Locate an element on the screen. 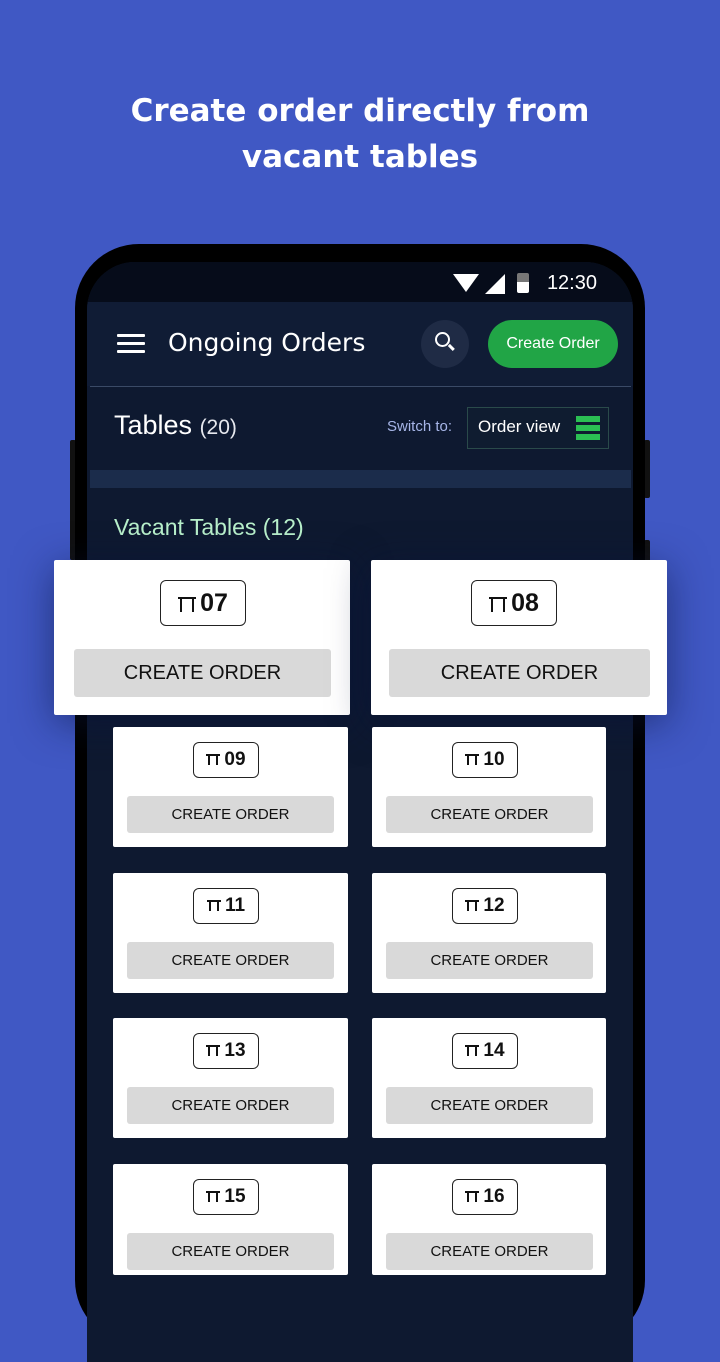 This screenshot has width=720, height=1362. create-order-button-table-16: CREATE ORDER is located at coordinates (489, 1251).